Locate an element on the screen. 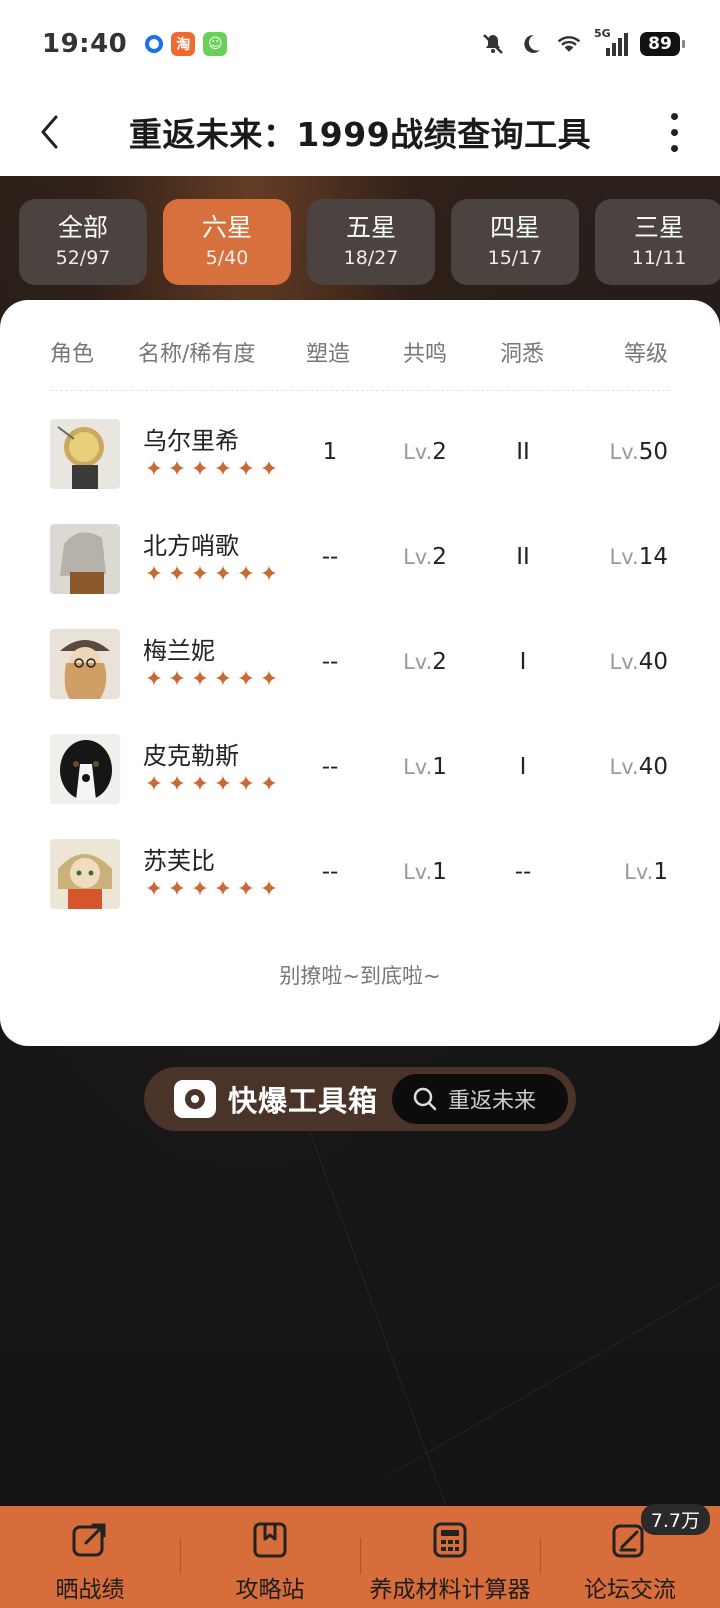 The image size is (720, 1608). end-of-list-text: 别撩啦~到底啦~ is located at coordinates (360, 976).